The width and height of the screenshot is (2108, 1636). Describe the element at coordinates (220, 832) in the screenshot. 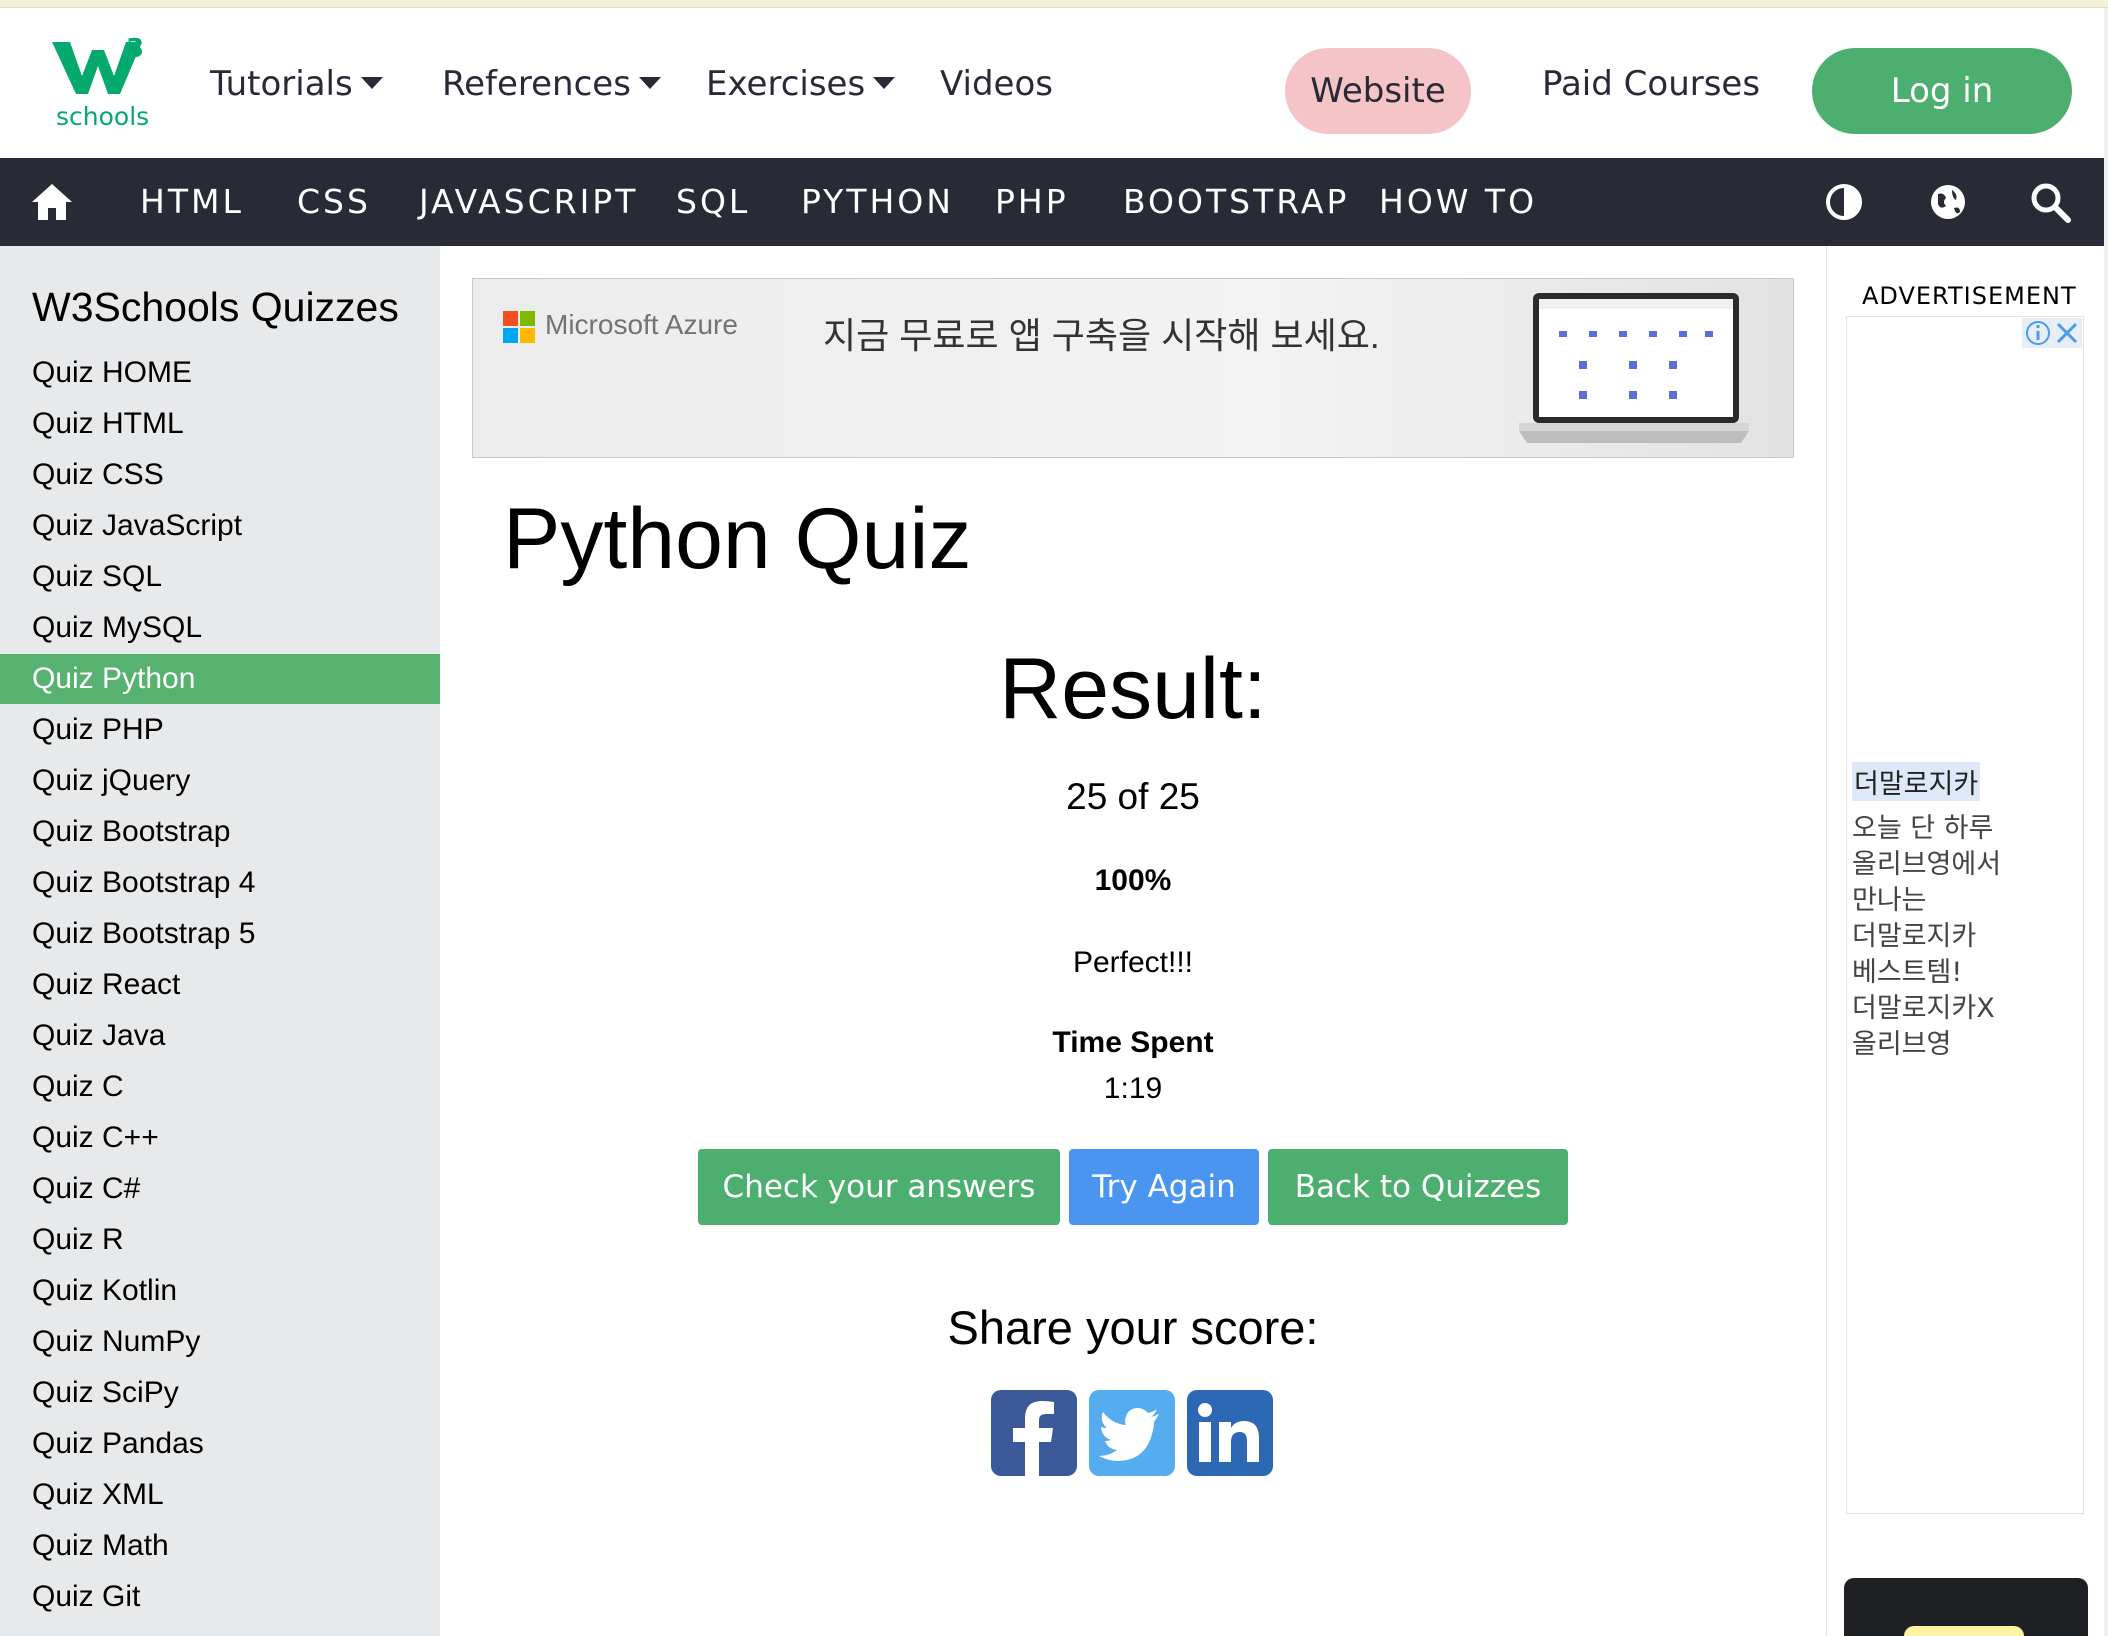

I see `sidebar-item-quiz-bootstrap: Quiz Bootstrap` at that location.